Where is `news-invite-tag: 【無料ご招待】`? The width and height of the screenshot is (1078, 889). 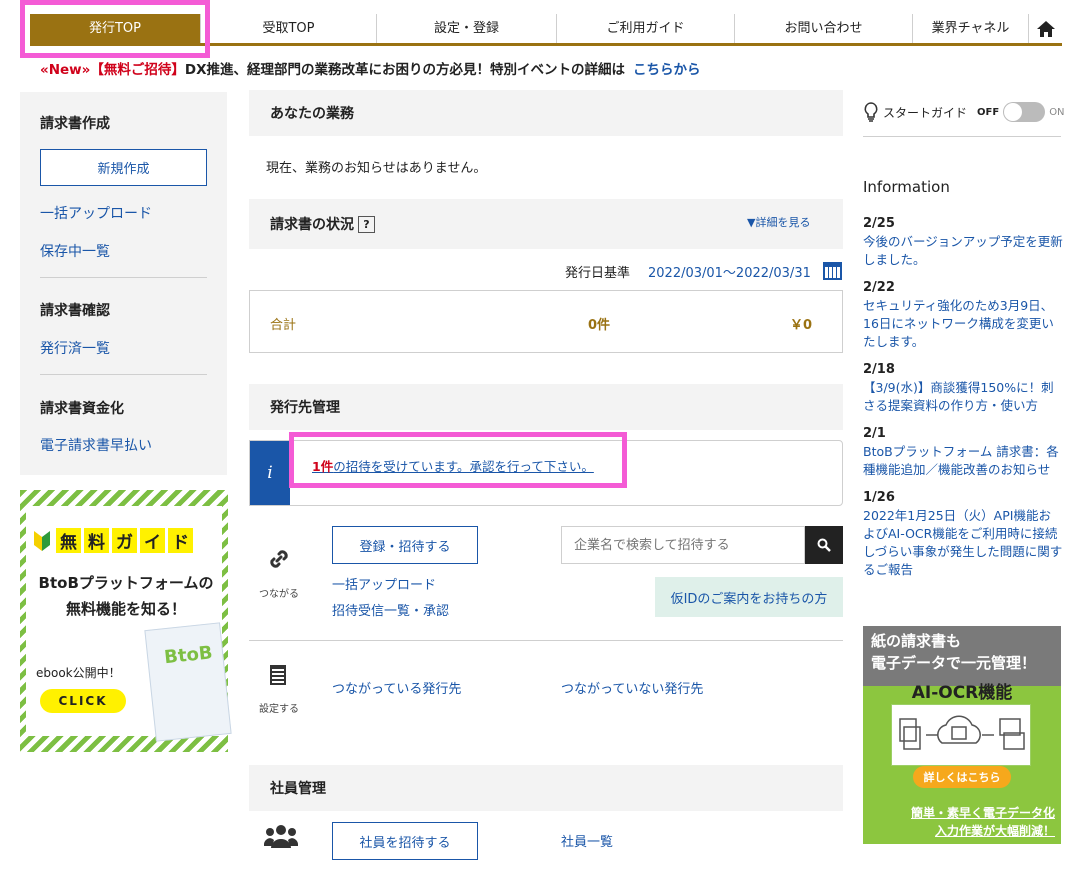 news-invite-tag: 【無料ご招待】 is located at coordinates (137, 70).